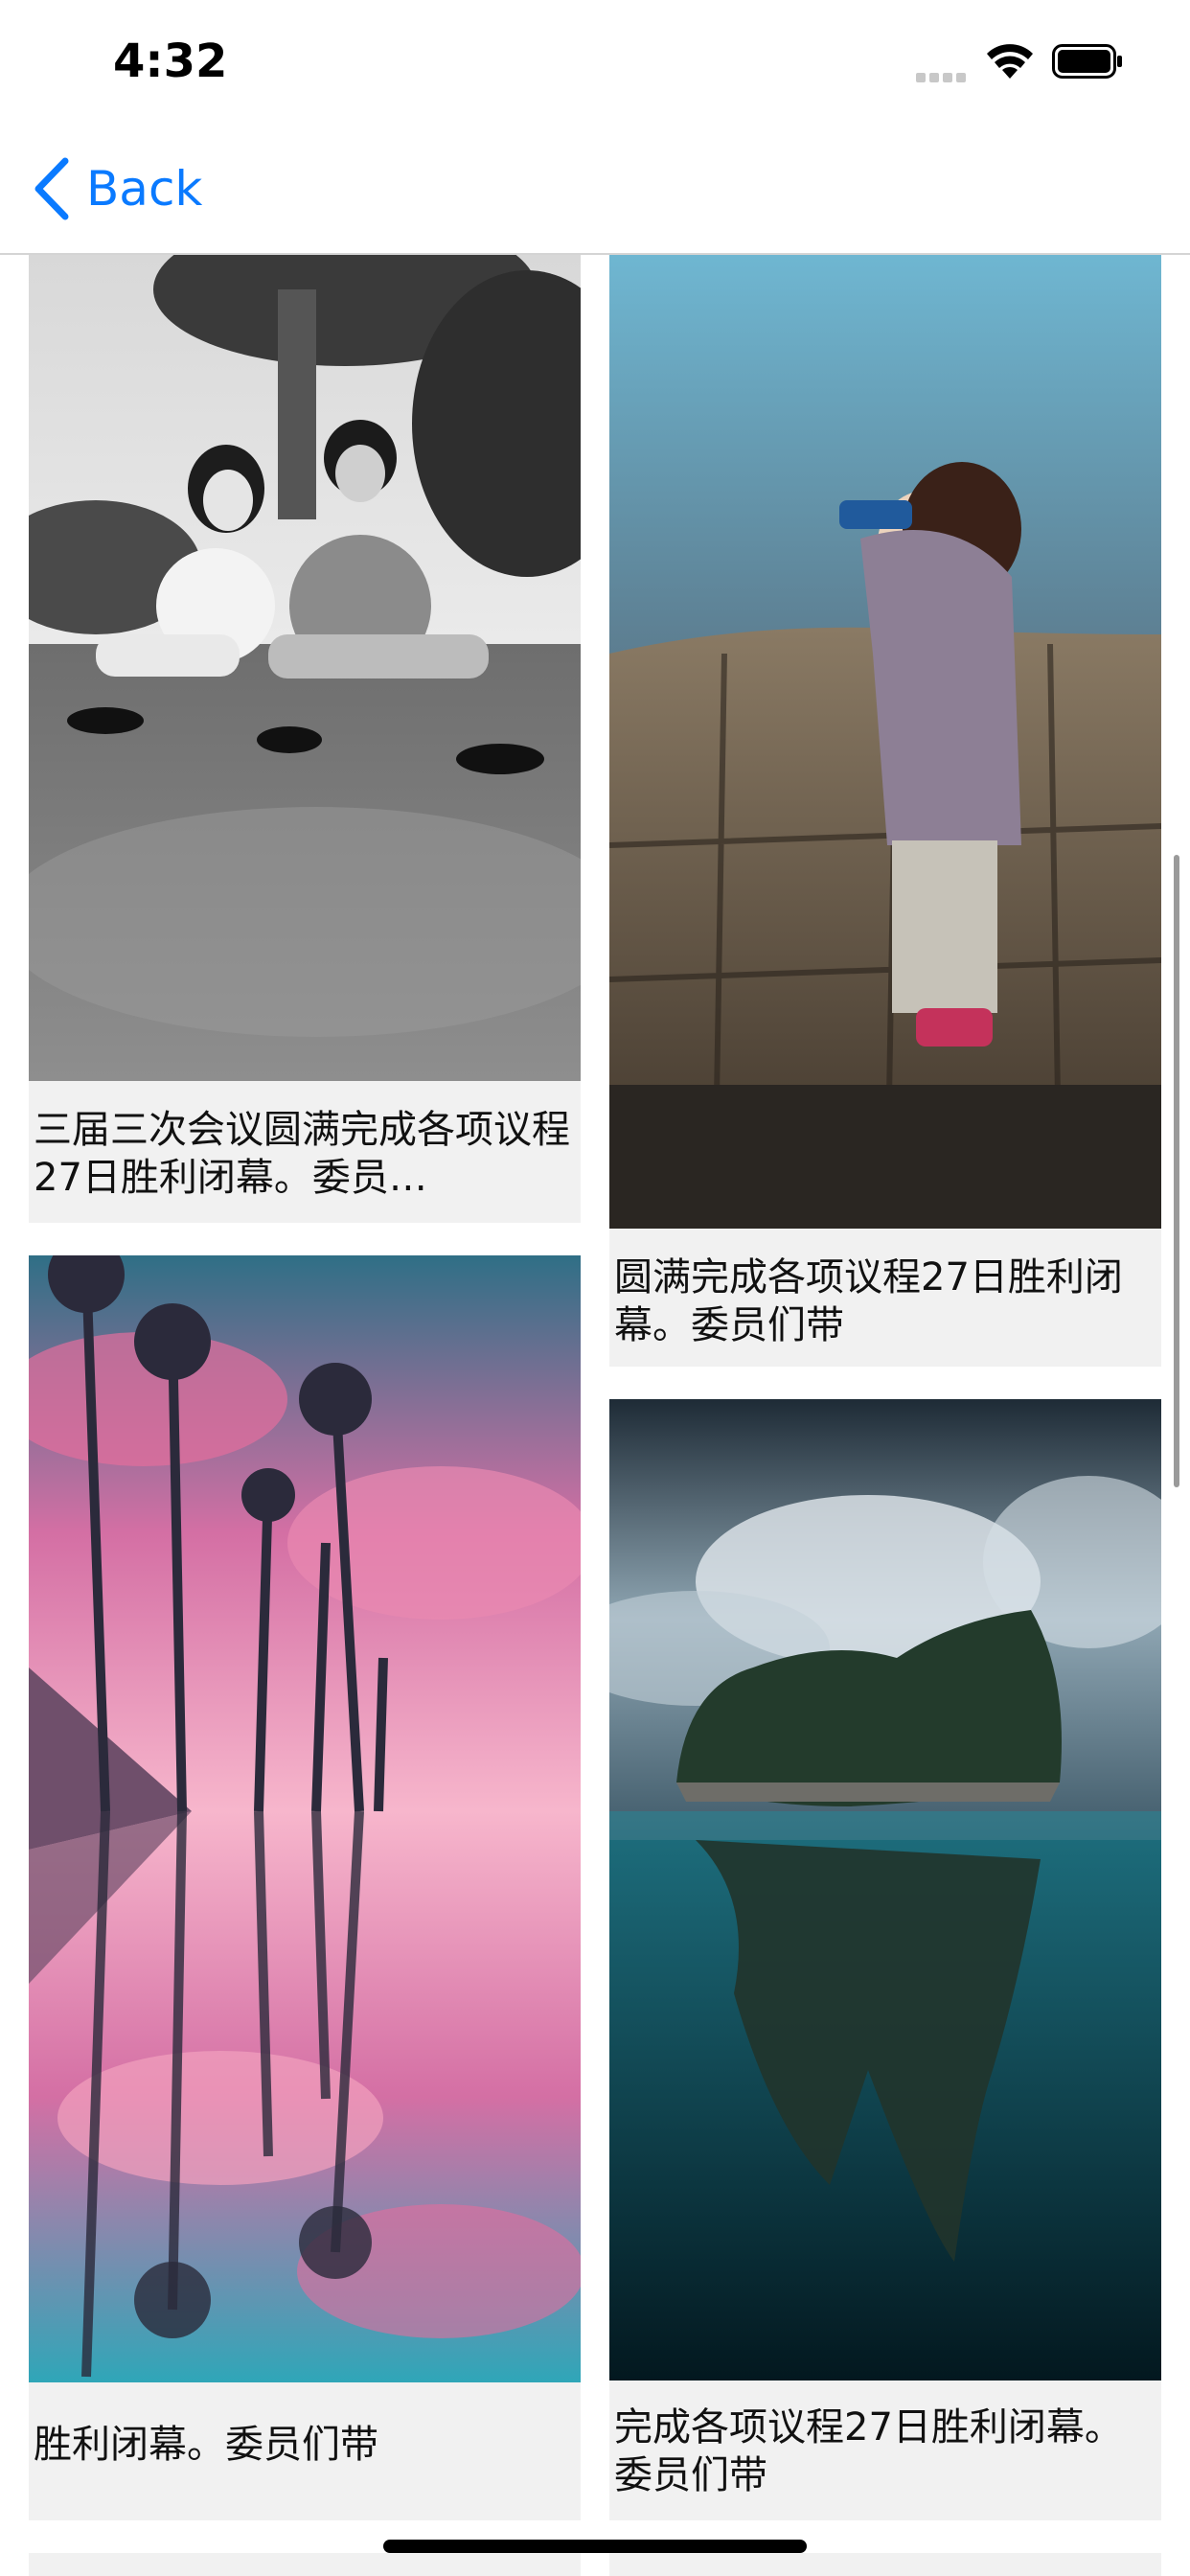 The width and height of the screenshot is (1190, 2576). What do you see at coordinates (943, 75) in the screenshot?
I see `cellular-signal-icon` at bounding box center [943, 75].